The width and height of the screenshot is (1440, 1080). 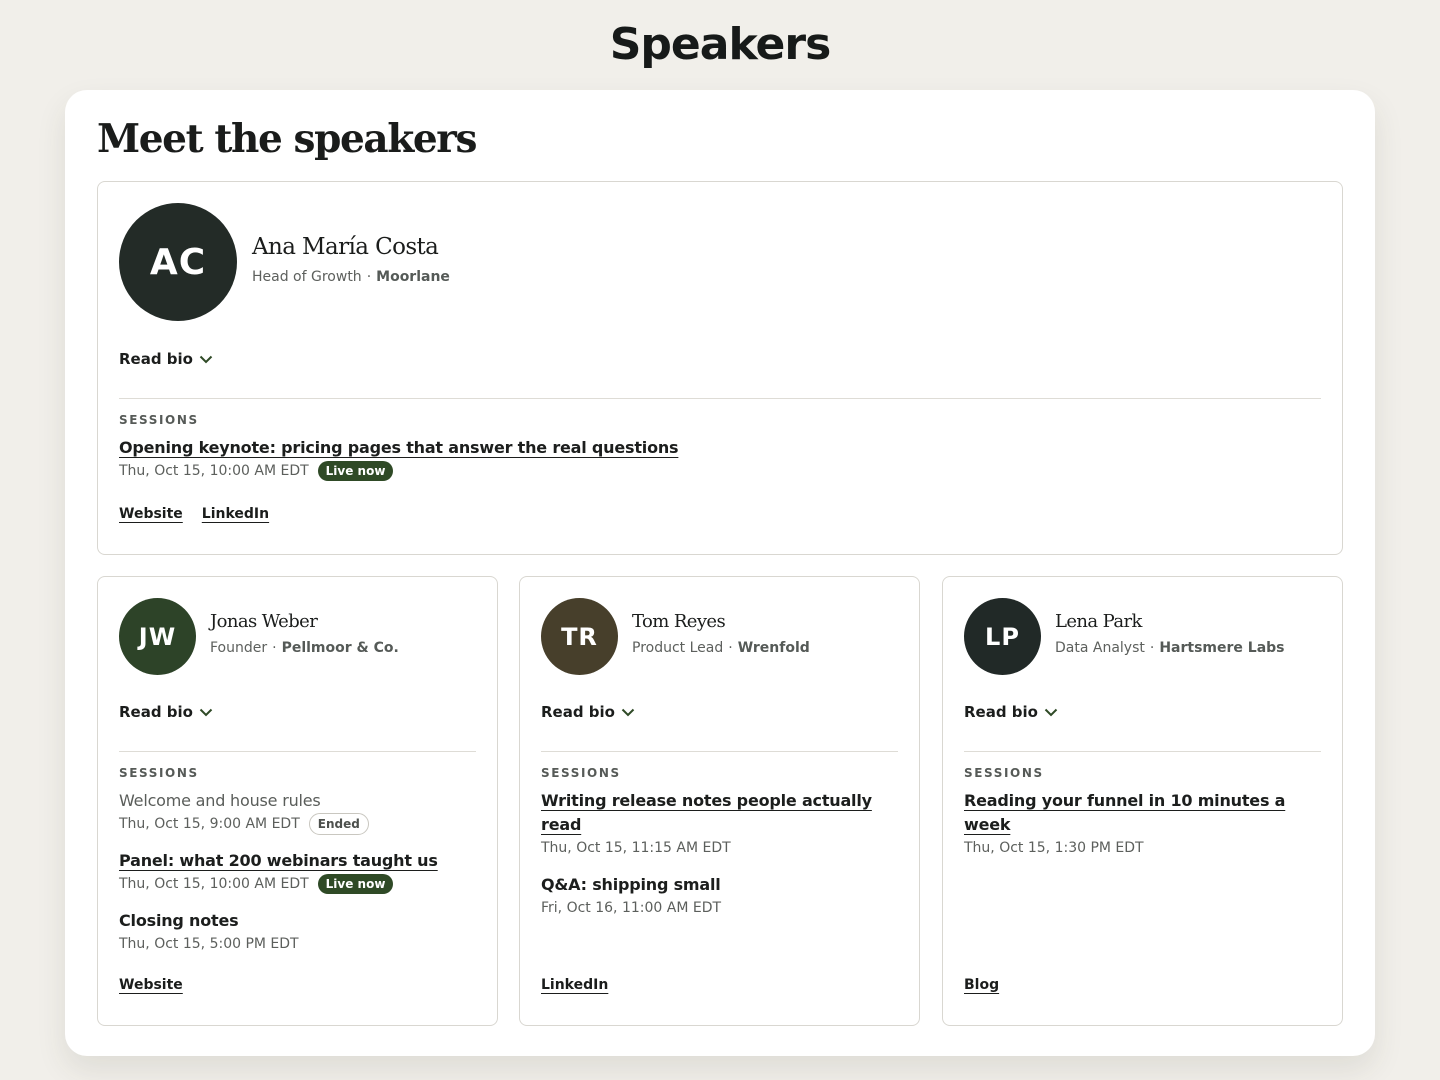 I want to click on session-item: Closing notes Thu, Oct 15, 5:00 PM EDT, so click(x=297, y=932).